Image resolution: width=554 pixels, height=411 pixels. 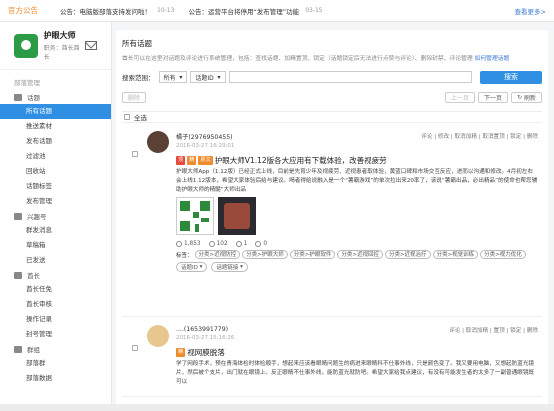 I want to click on sidebar-group-interest: 兴趣号, so click(x=55, y=216).